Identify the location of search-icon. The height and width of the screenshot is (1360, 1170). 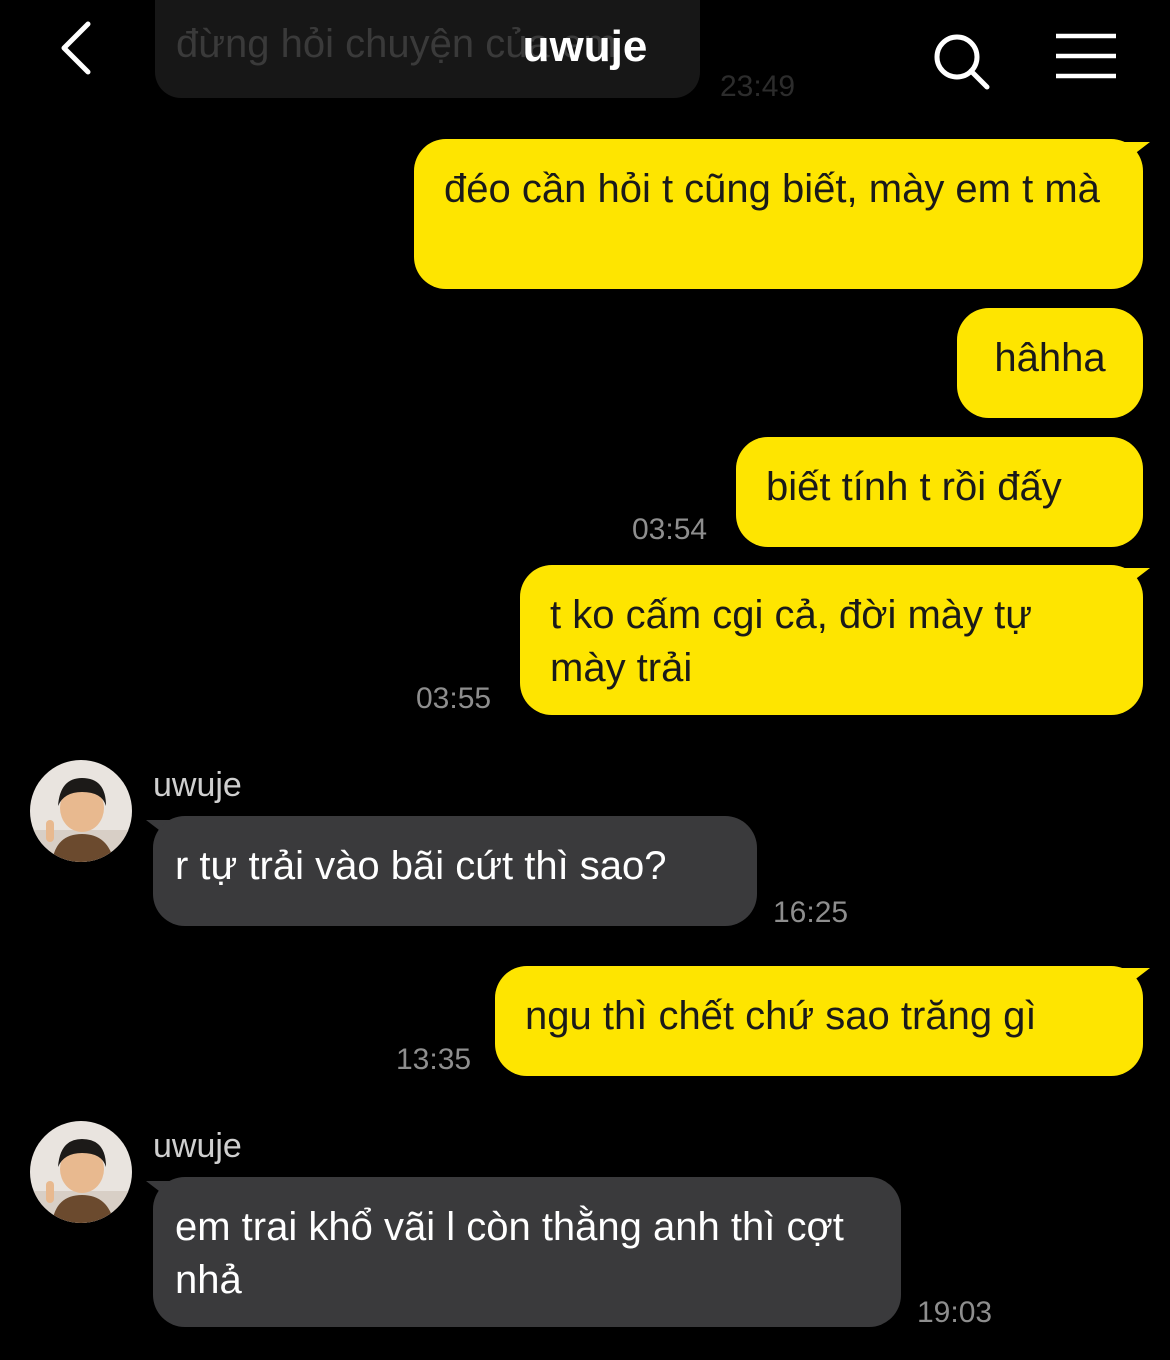
(962, 62).